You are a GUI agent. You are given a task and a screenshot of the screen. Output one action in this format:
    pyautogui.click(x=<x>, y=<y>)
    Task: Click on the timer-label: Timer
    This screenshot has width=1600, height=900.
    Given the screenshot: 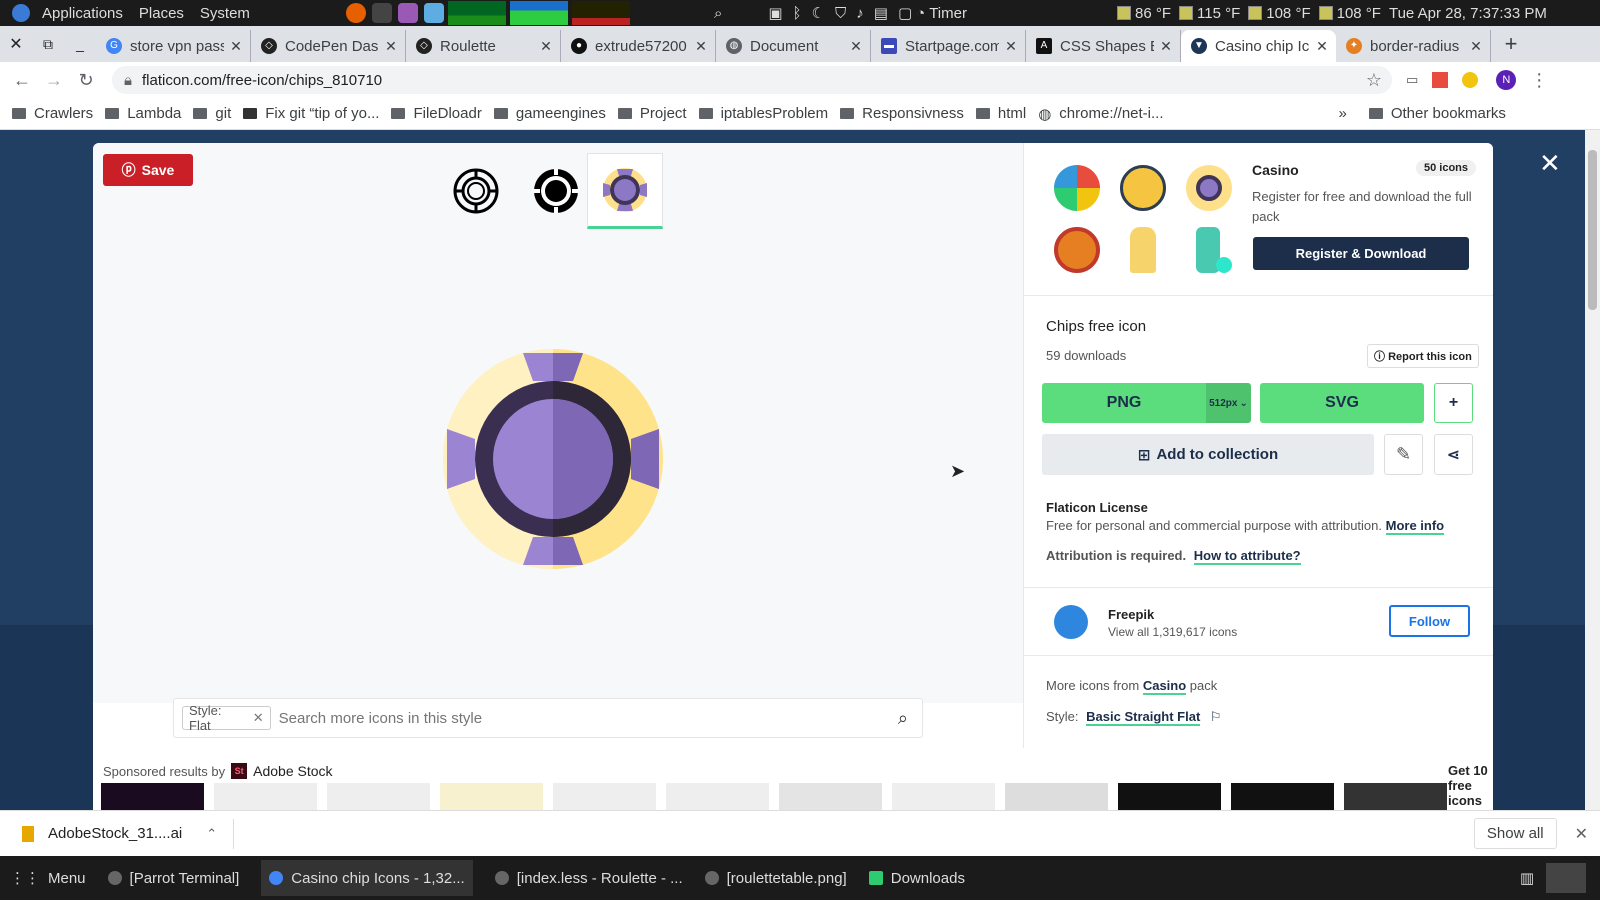 What is the action you would take?
    pyautogui.click(x=948, y=13)
    